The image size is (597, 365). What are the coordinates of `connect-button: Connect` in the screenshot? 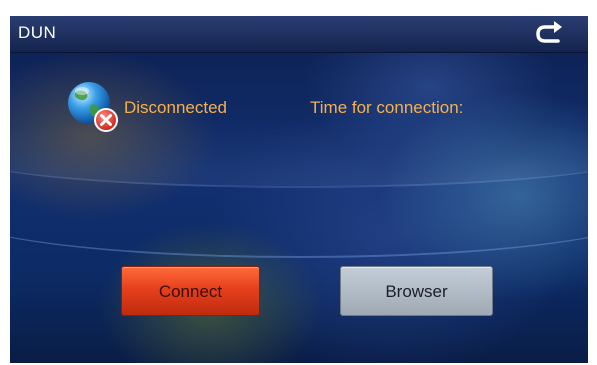 It's located at (190, 291).